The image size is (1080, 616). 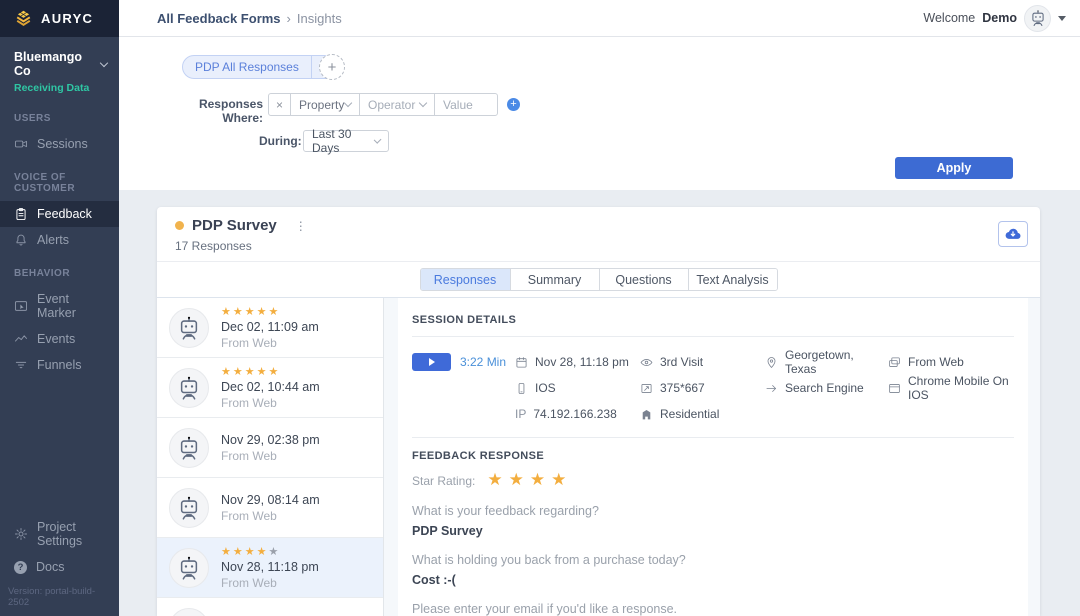 I want to click on funnel-icon, so click(x=21, y=365).